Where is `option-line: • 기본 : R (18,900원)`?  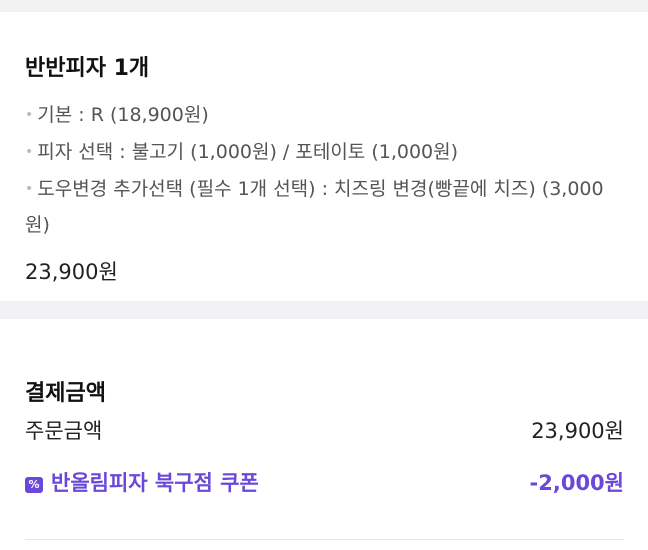
option-line: • 기본 : R (18,900원) is located at coordinates (325, 116).